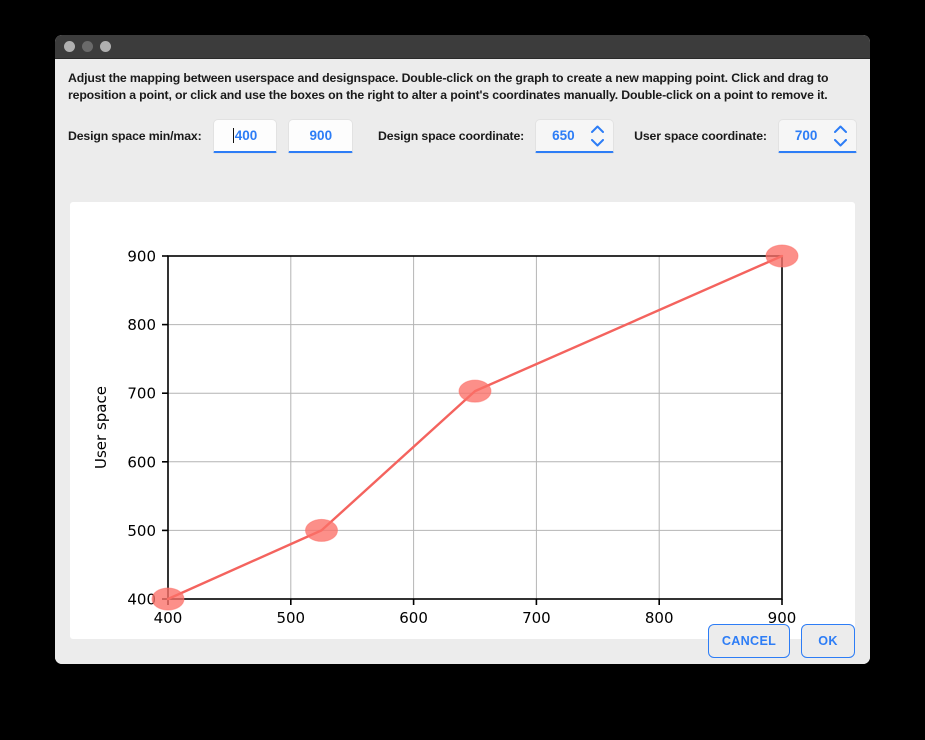  I want to click on design-space-min-value: 400, so click(246, 136).